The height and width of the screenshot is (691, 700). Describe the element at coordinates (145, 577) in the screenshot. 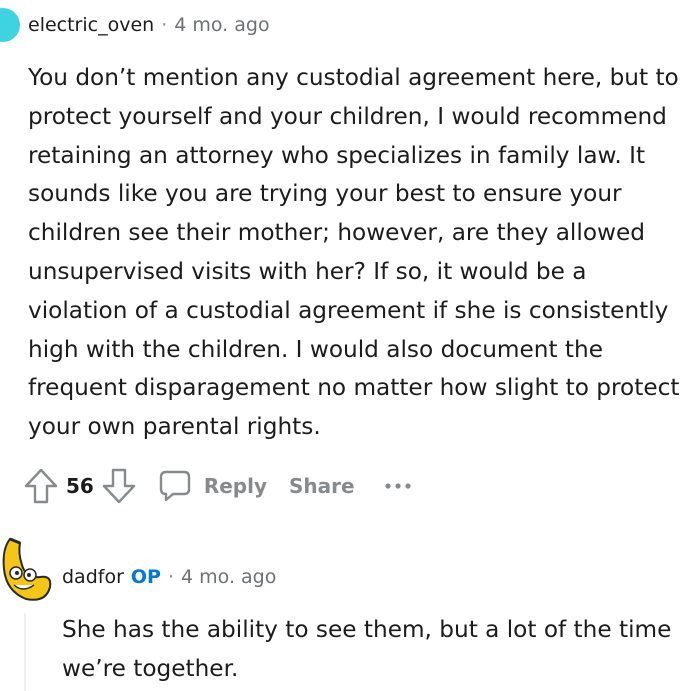

I see `op-badge: OP` at that location.